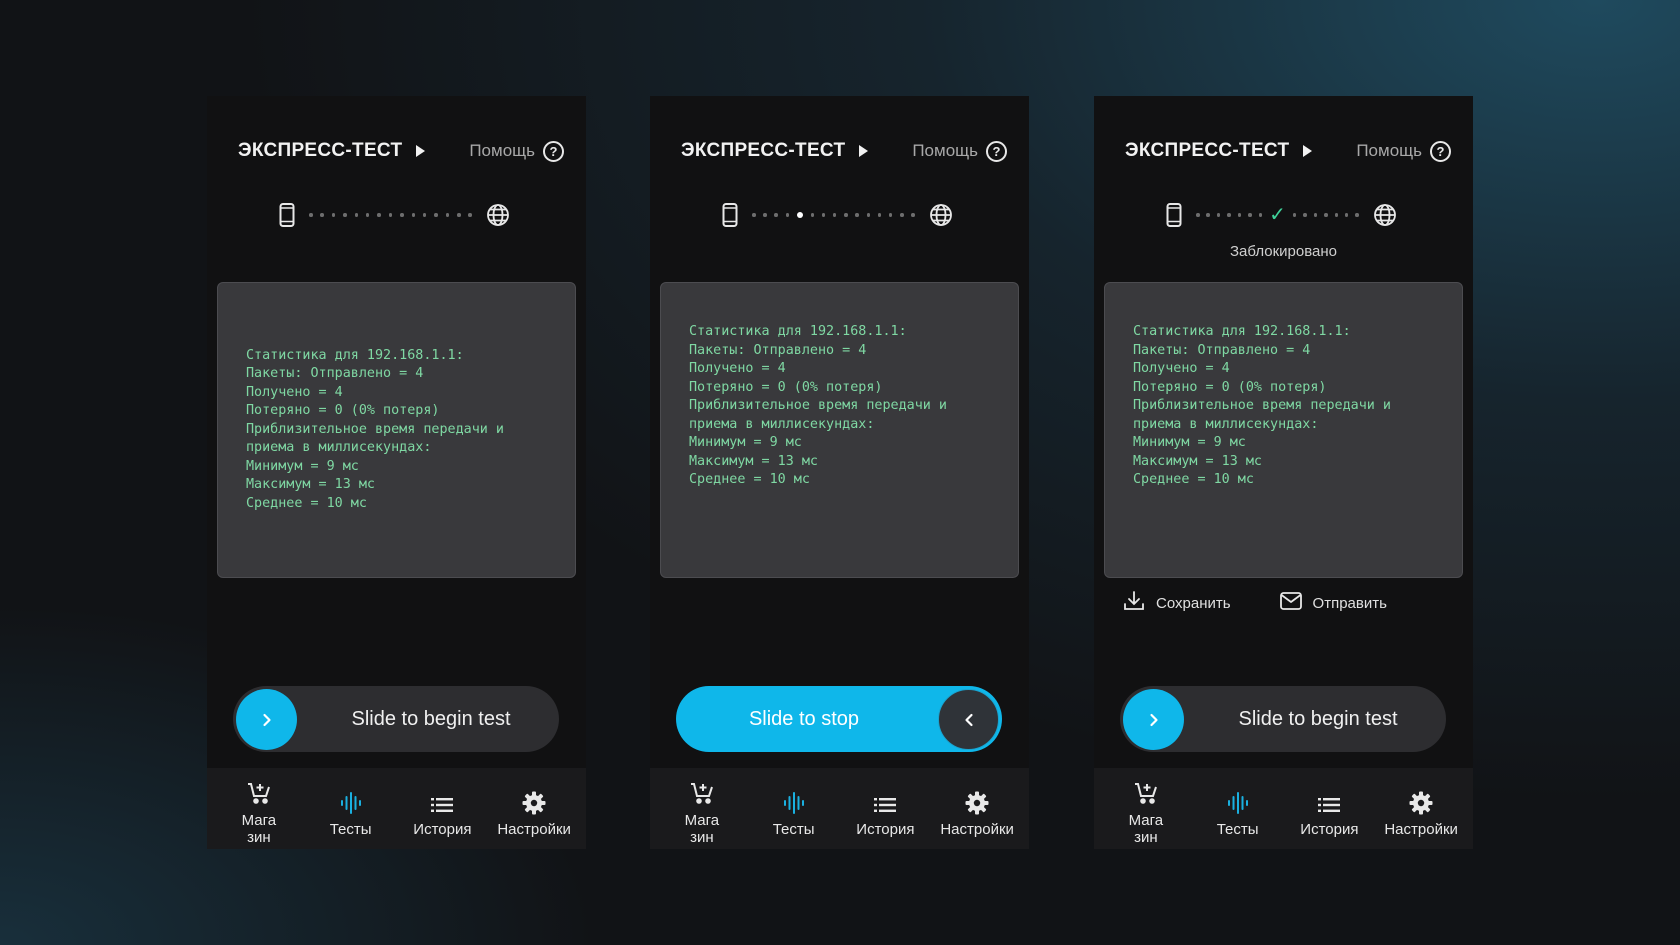 The height and width of the screenshot is (945, 1680). Describe the element at coordinates (1176, 603) in the screenshot. I see `save-button: Сохранить` at that location.